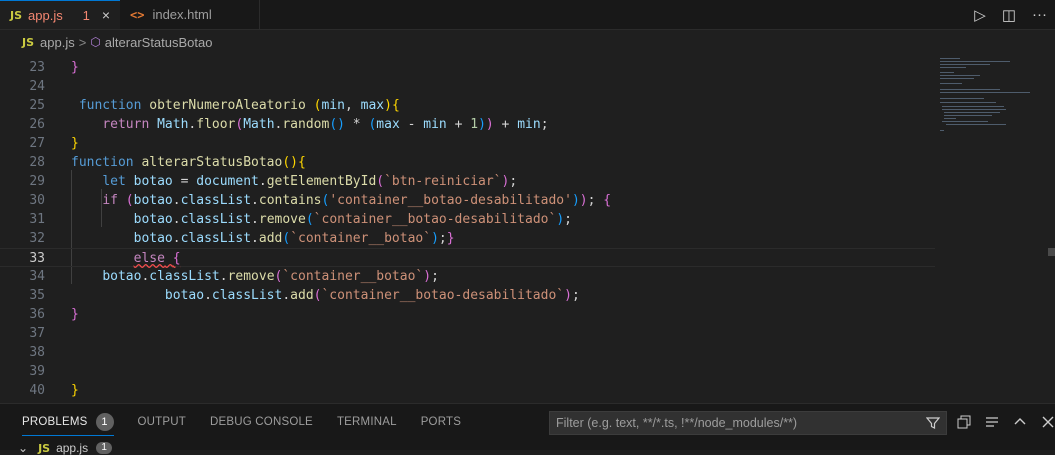  What do you see at coordinates (964, 423) in the screenshot?
I see `copy-icon` at bounding box center [964, 423].